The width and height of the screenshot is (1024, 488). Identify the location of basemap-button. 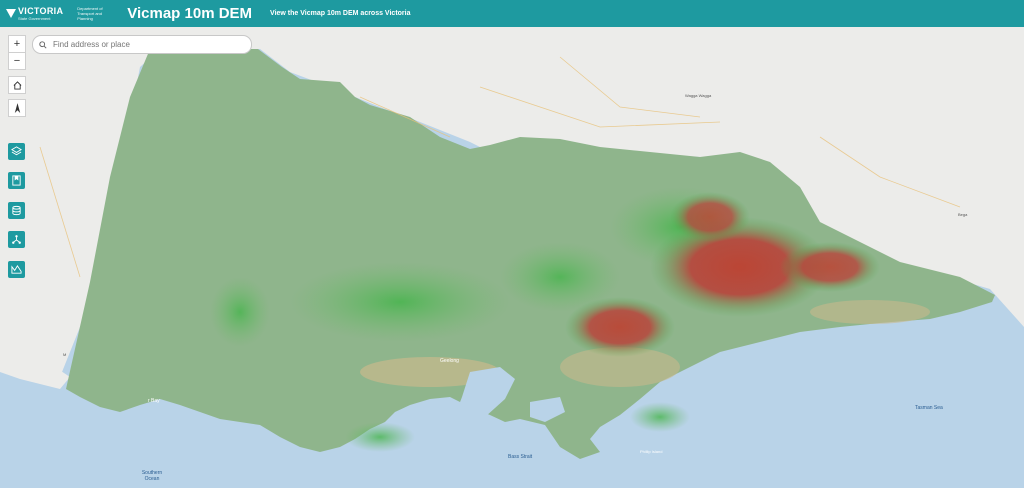
(16, 210).